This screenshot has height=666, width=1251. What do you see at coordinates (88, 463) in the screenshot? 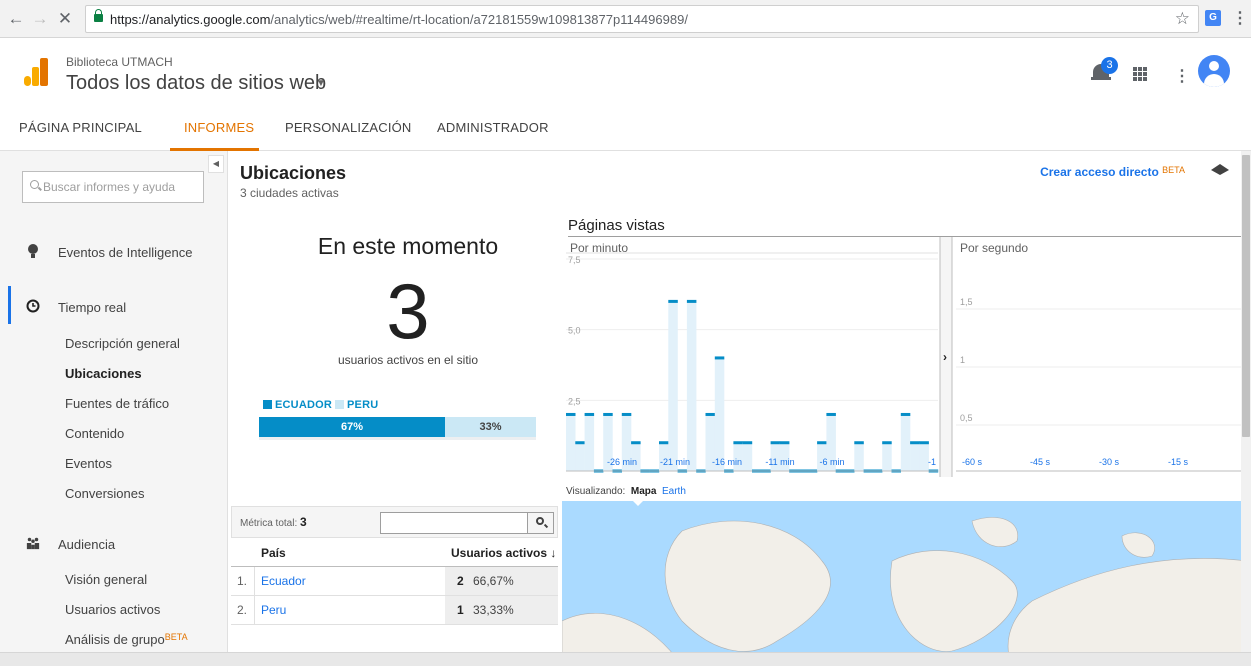
I see `sidebar-item-events: Eventos` at bounding box center [88, 463].